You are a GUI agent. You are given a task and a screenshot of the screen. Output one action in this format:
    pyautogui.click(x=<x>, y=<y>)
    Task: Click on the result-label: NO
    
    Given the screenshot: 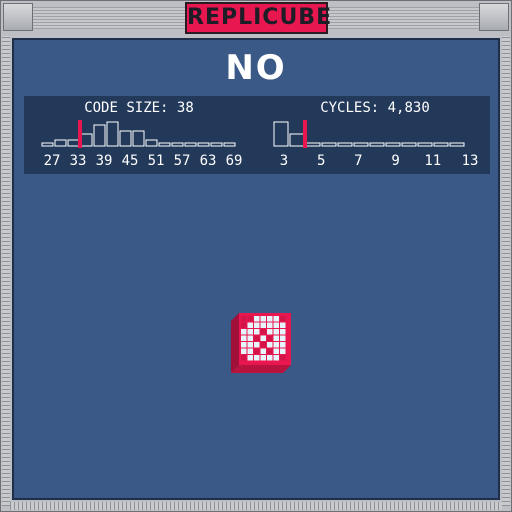 What is the action you would take?
    pyautogui.click(x=256, y=68)
    